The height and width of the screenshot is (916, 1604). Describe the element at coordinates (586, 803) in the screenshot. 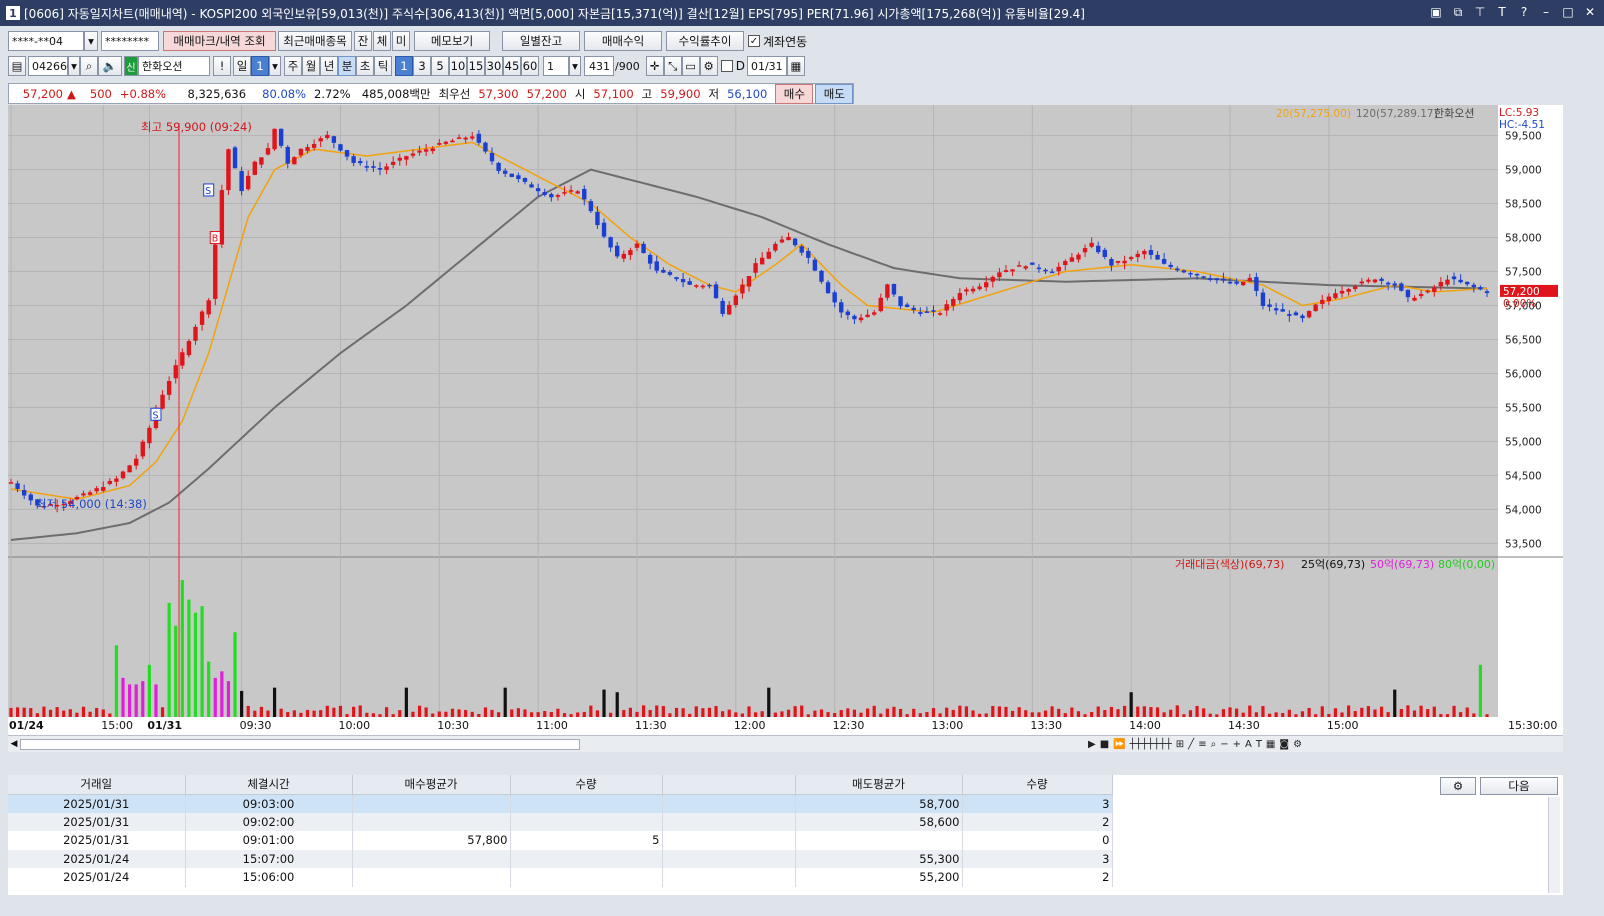

I see `table-cell` at that location.